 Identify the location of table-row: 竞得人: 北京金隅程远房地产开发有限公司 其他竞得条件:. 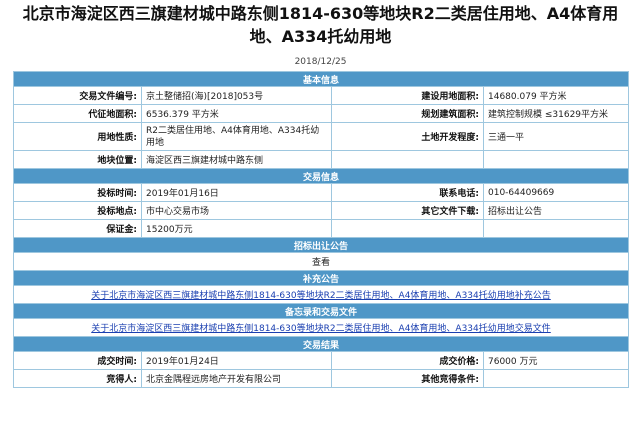
(321, 378).